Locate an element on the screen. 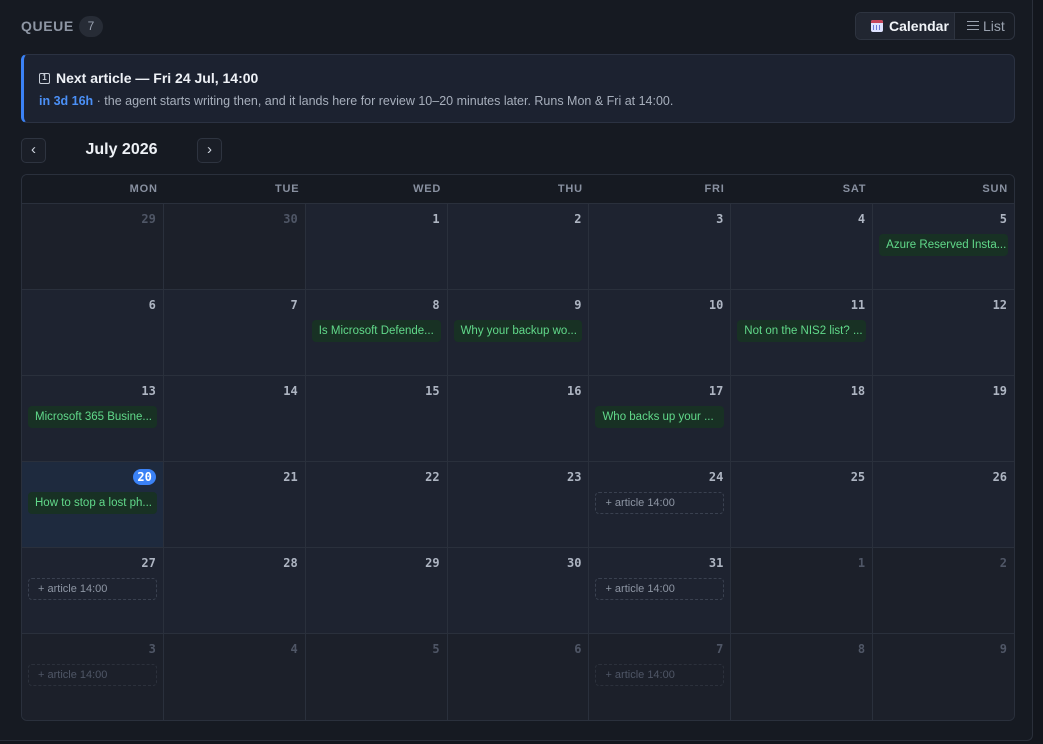  day-cell: 10 is located at coordinates (660, 332).